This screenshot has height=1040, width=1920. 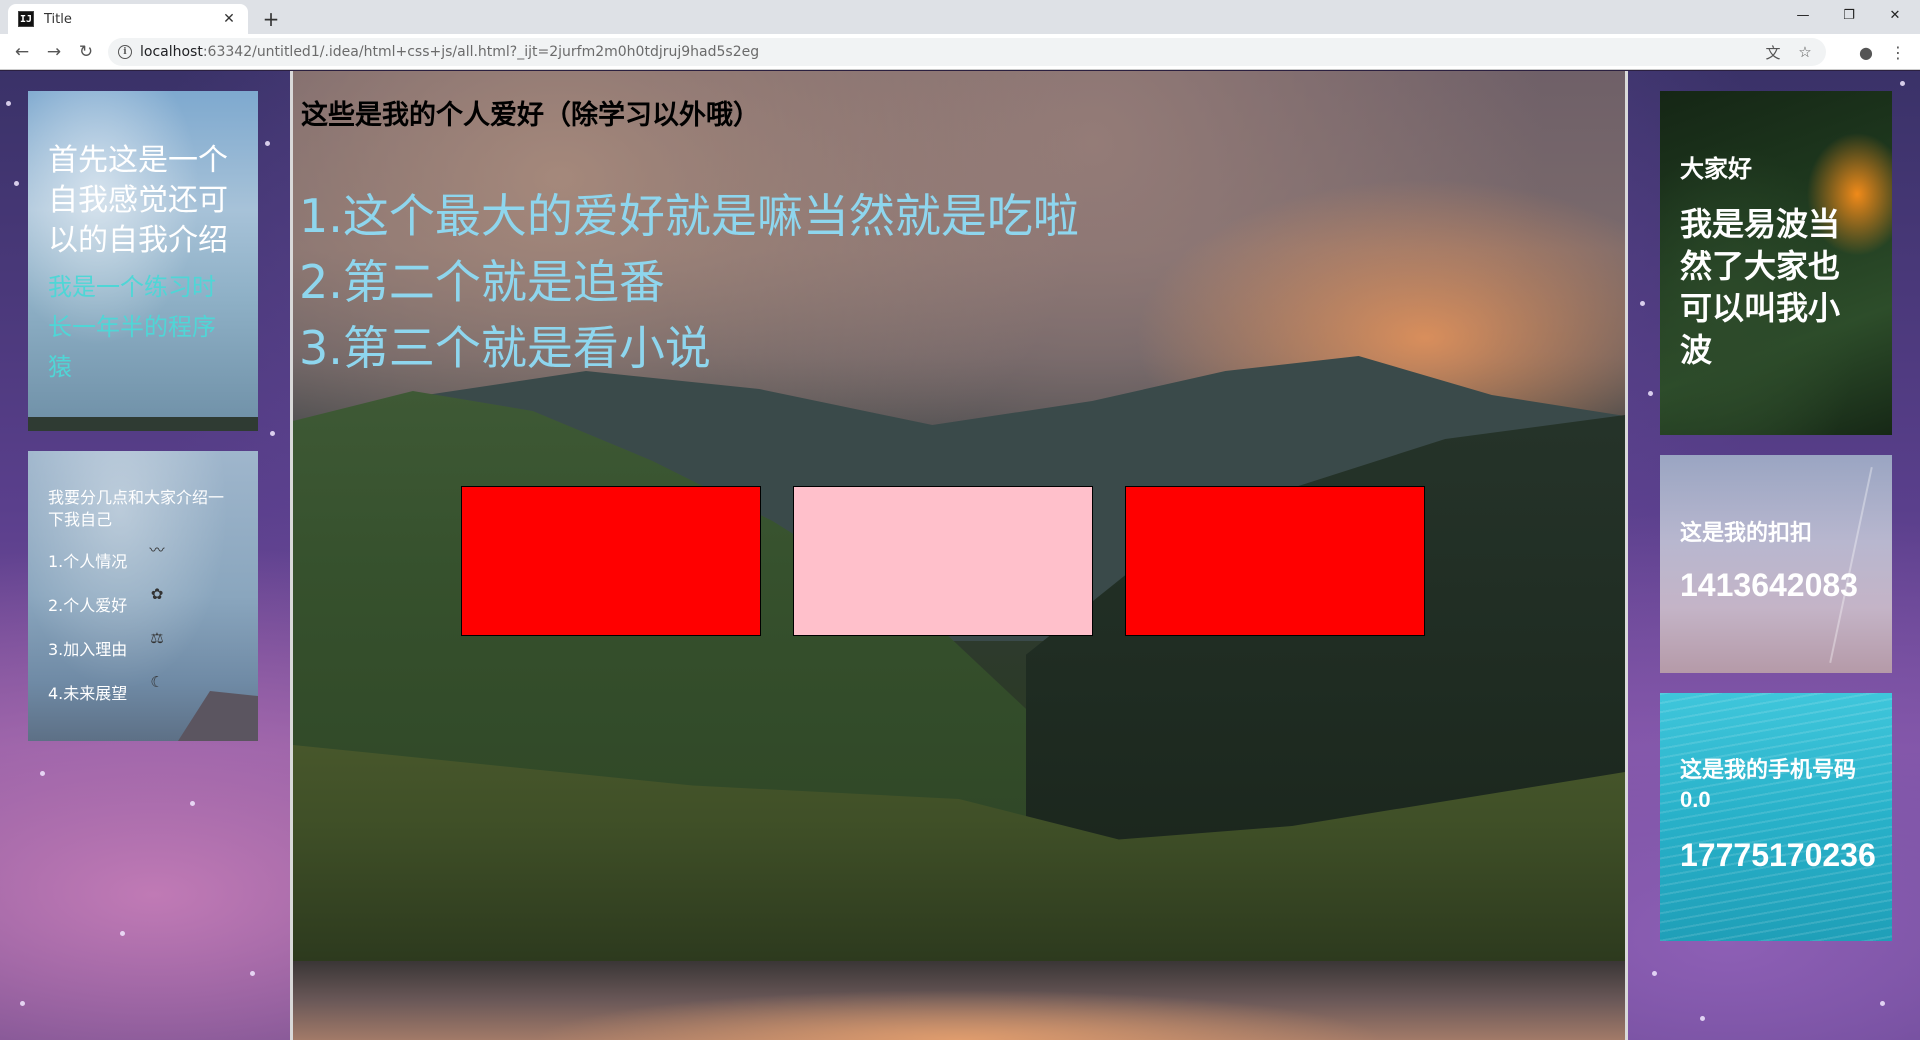 I want to click on back-arrow-icon: ←, so click(x=22, y=52).